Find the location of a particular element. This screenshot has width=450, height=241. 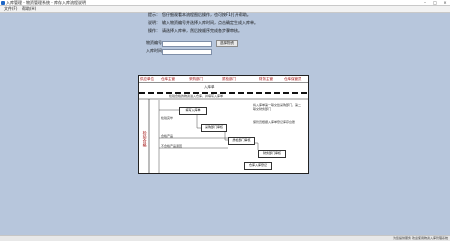

info-label: 提示： is located at coordinates (154, 14).